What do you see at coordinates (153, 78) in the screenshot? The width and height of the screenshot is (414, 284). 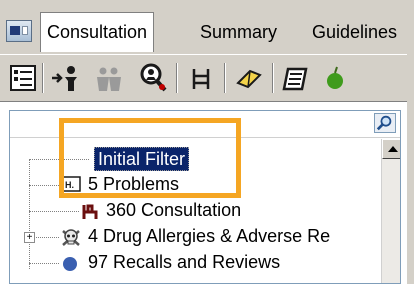 I see `magnifier-person-icon` at bounding box center [153, 78].